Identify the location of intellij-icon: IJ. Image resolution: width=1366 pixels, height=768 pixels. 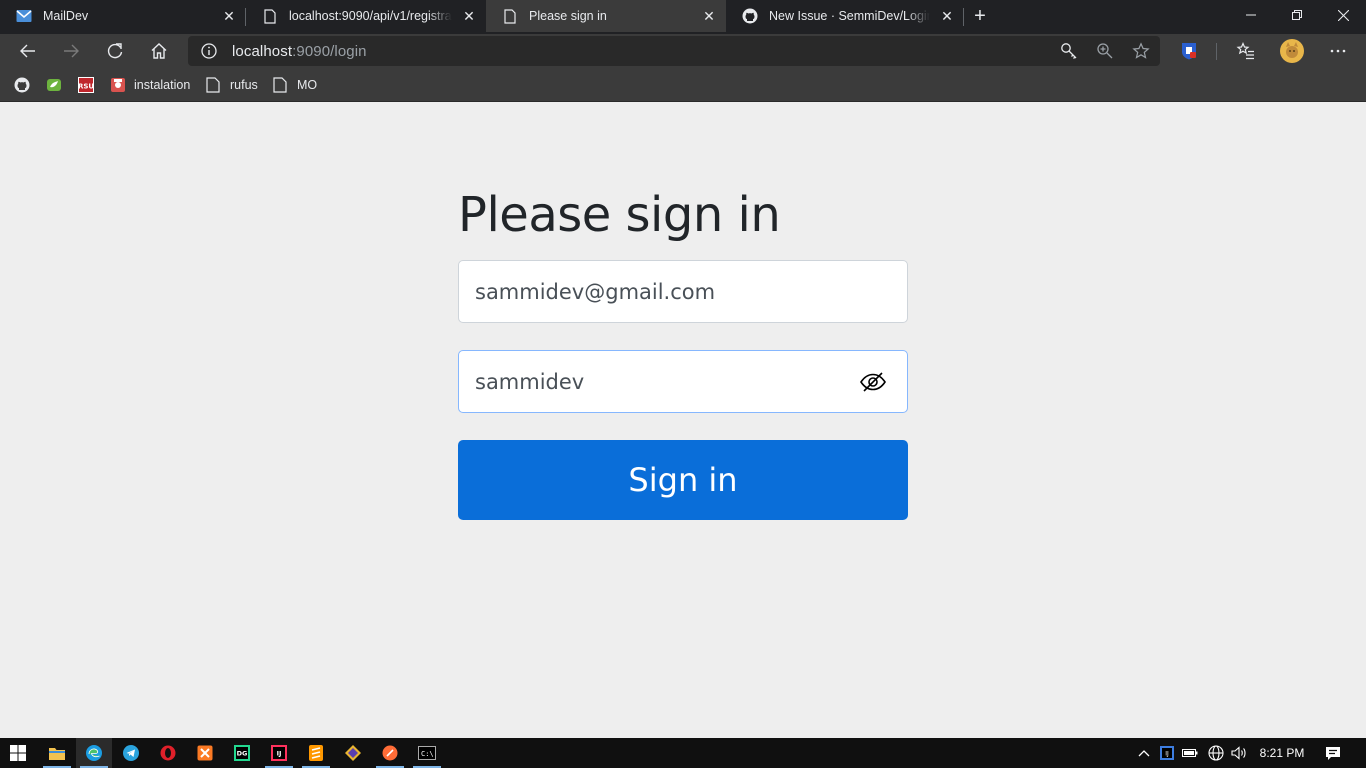
(279, 753).